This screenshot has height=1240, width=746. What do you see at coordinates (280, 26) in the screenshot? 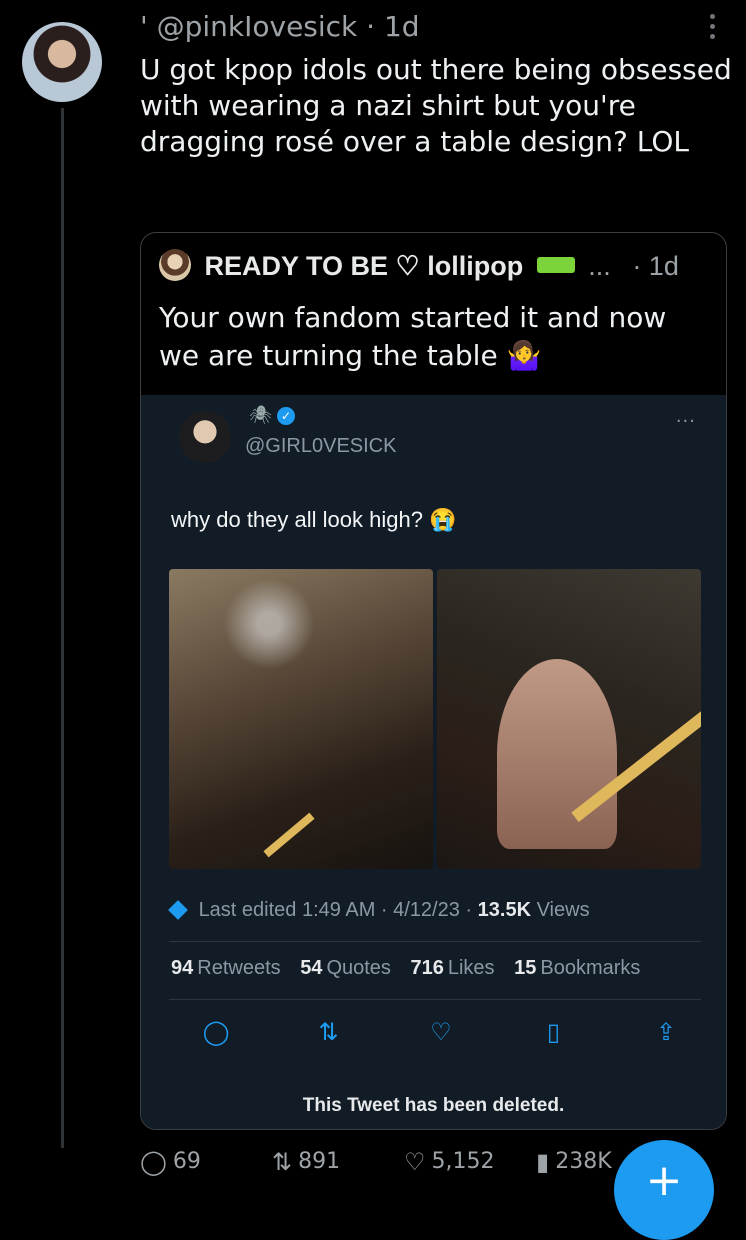
I see `tweet-header: ' @pinkIovesick · 1d` at bounding box center [280, 26].